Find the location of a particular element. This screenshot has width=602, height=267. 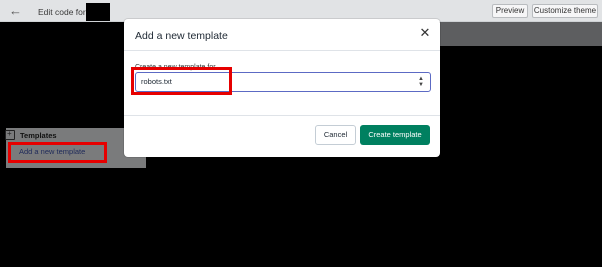

close-icon: ✕ is located at coordinates (425, 33).